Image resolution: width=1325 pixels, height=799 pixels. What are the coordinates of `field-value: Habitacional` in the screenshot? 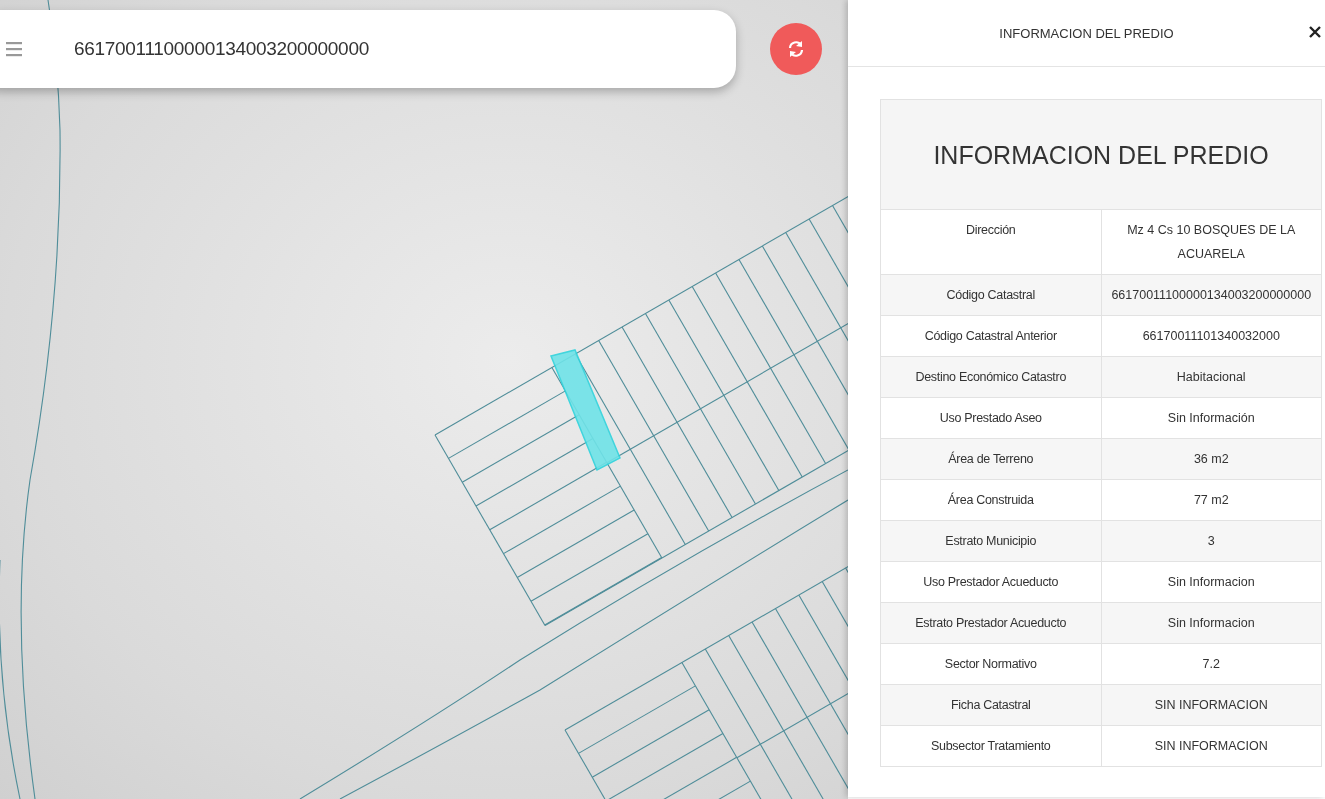 It's located at (1211, 377).